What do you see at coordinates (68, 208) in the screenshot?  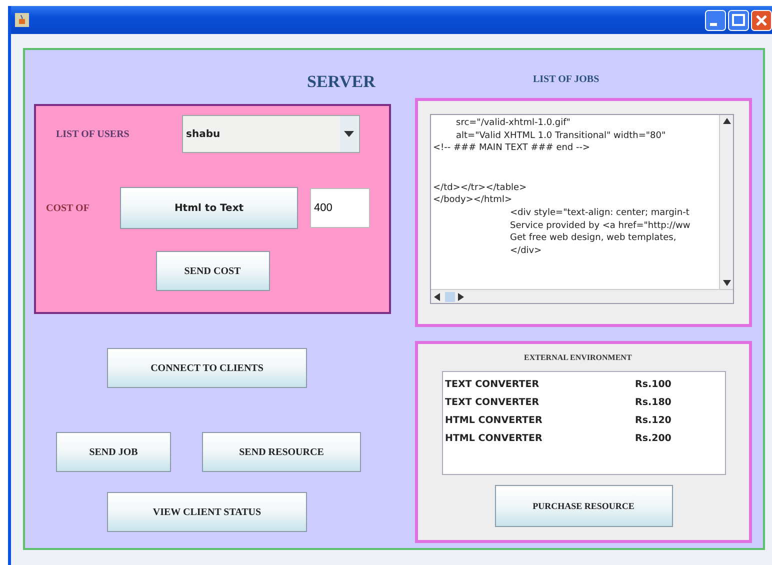 I see `cost-label: COST OF` at bounding box center [68, 208].